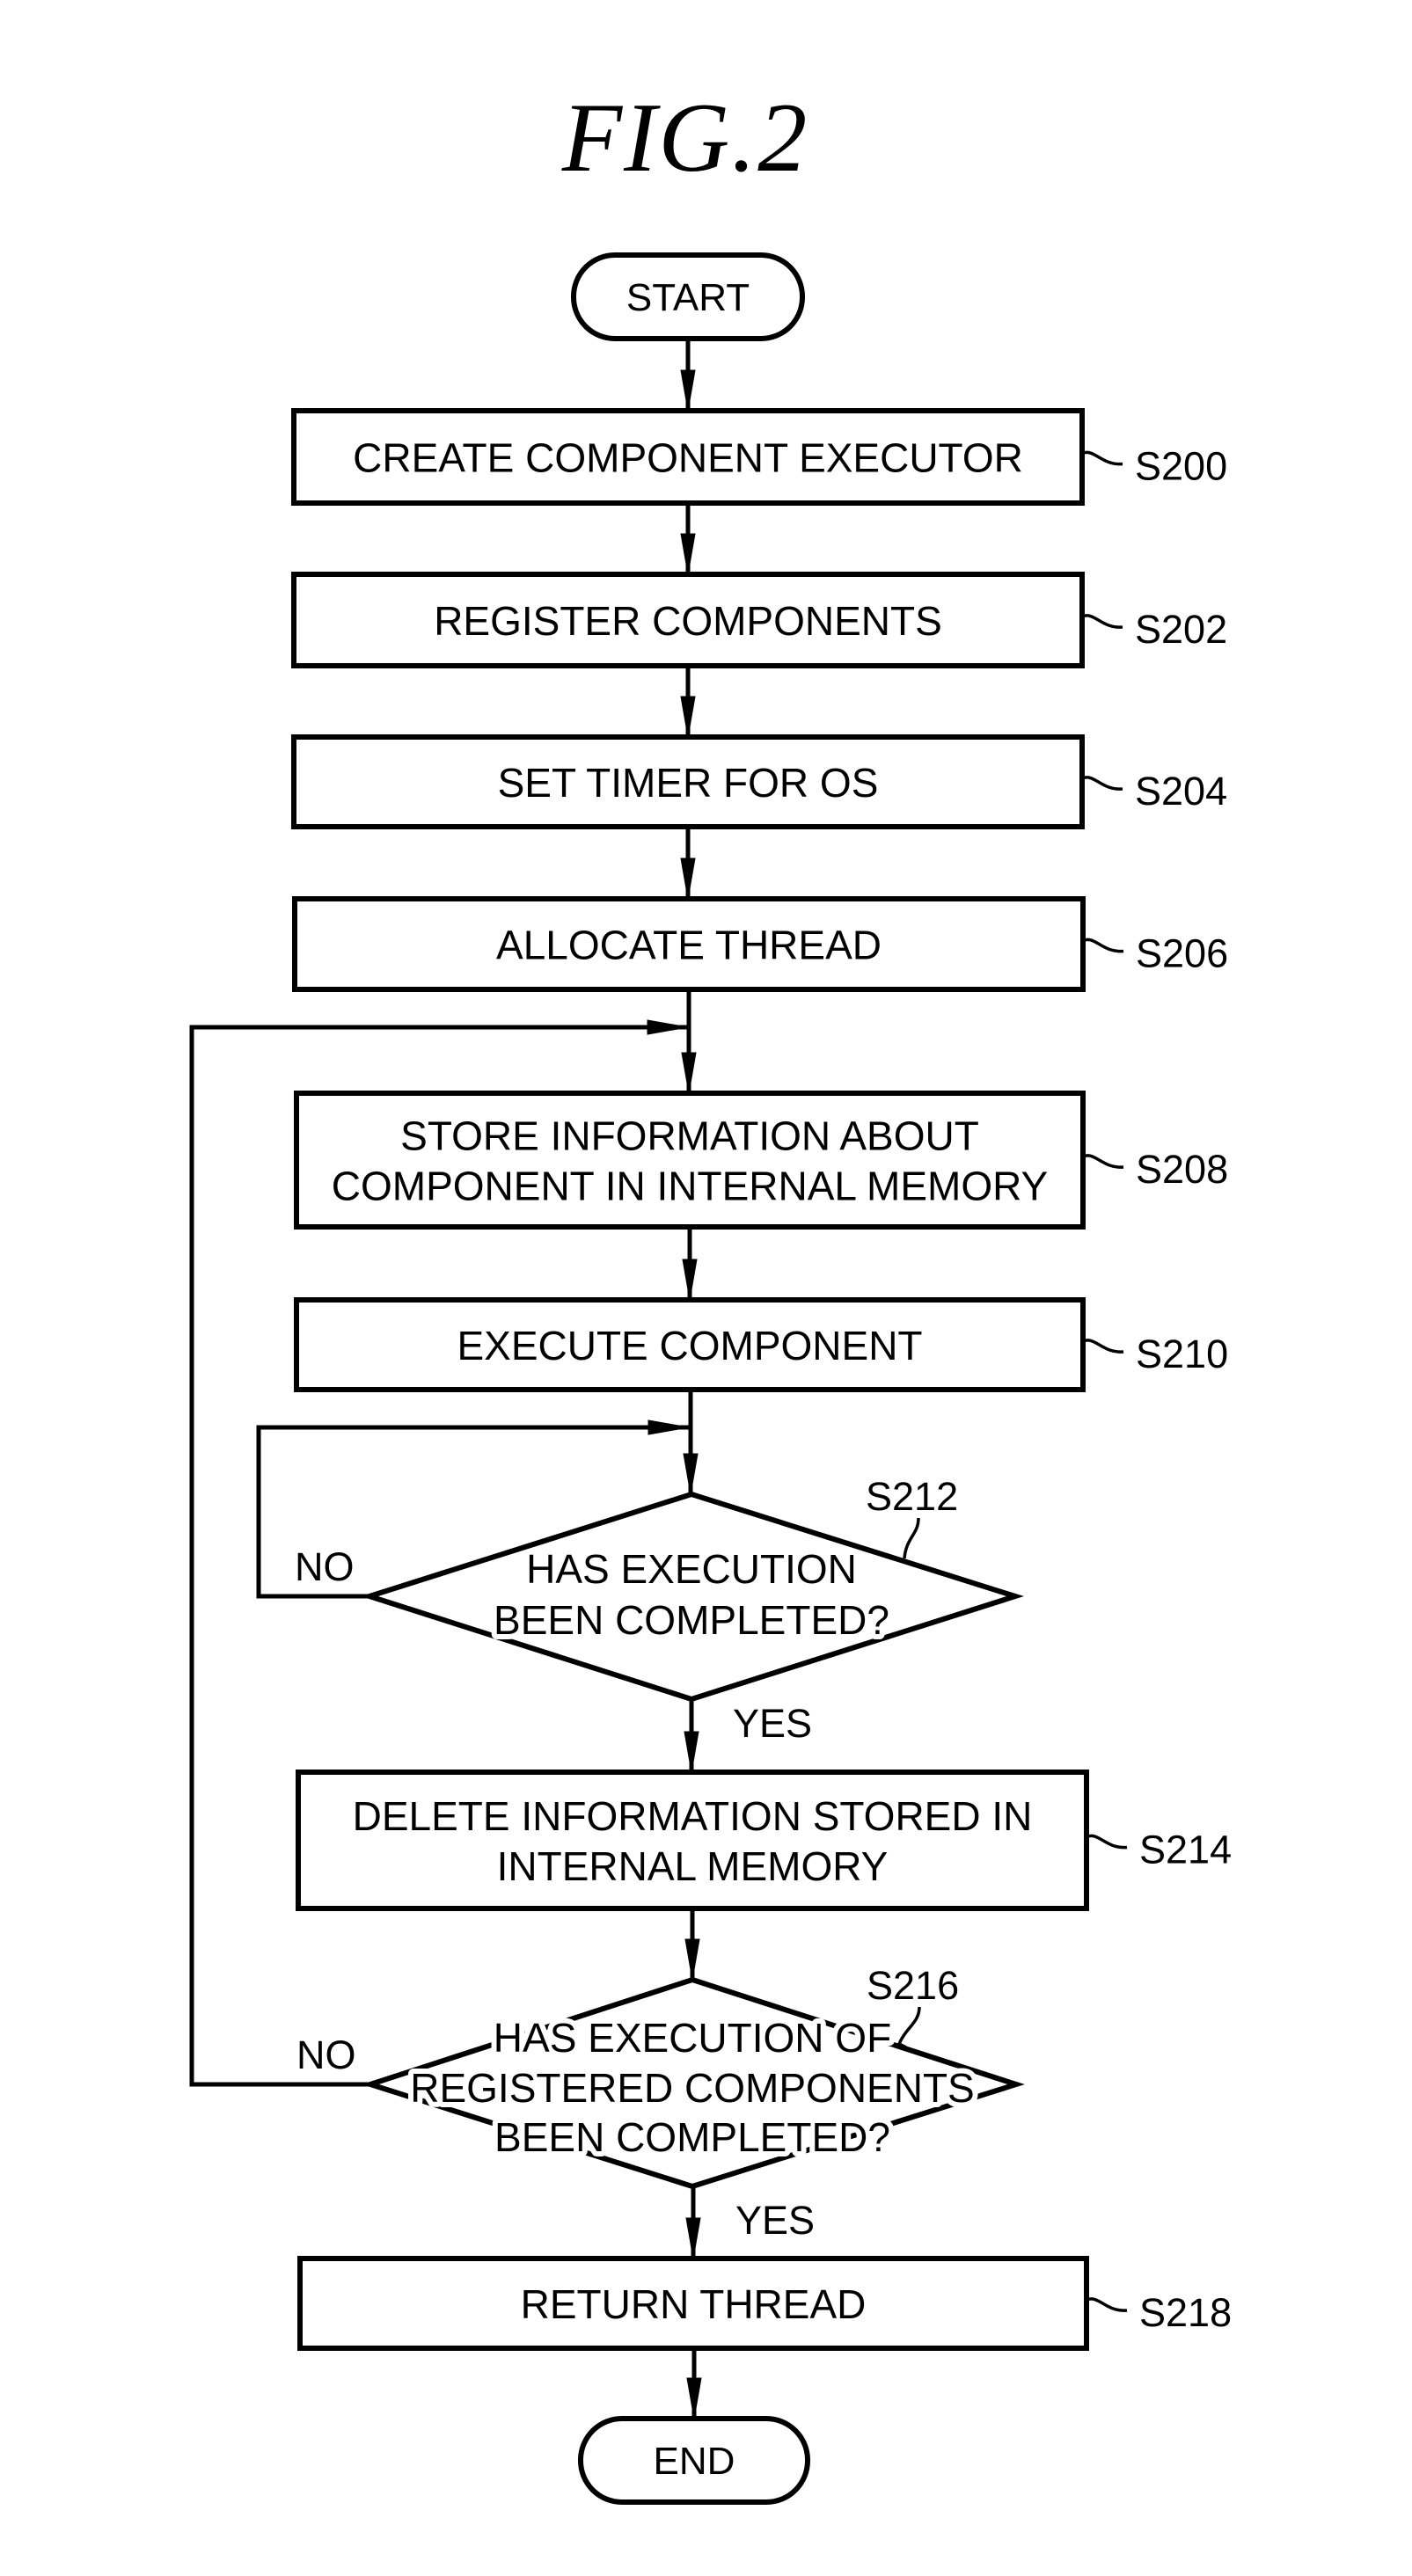 The width and height of the screenshot is (1412, 2576). I want to click on process-box-label: RETURN THREAD, so click(694, 2304).